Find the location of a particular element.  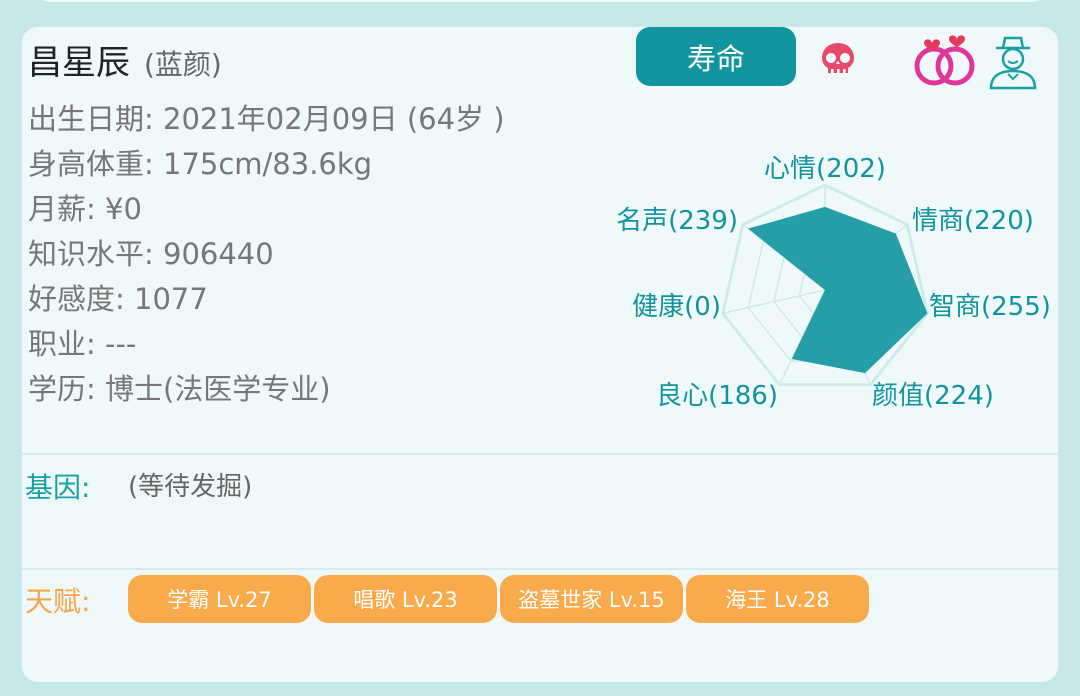

rings-icon is located at coordinates (945, 58).